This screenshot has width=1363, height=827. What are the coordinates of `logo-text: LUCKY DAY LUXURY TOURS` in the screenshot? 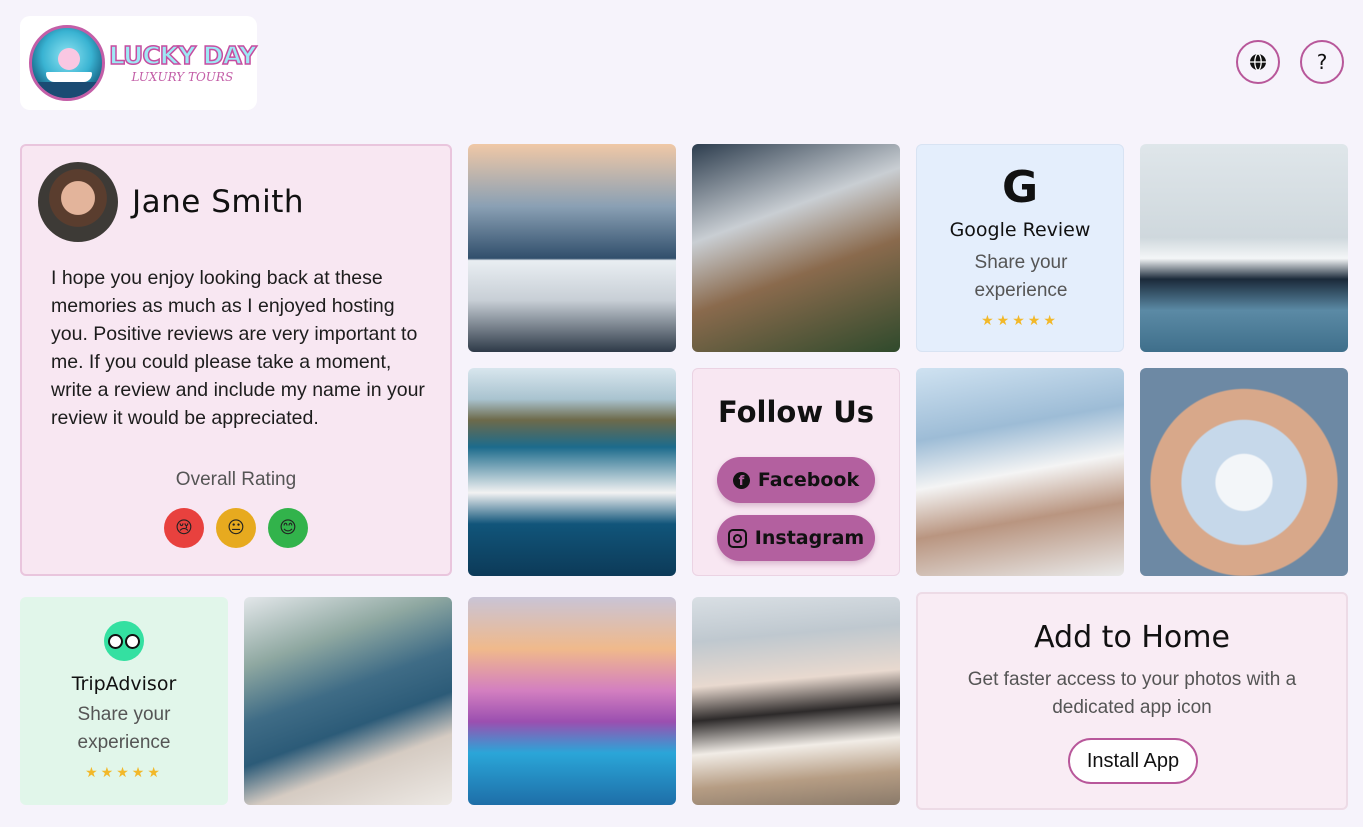 It's located at (182, 62).